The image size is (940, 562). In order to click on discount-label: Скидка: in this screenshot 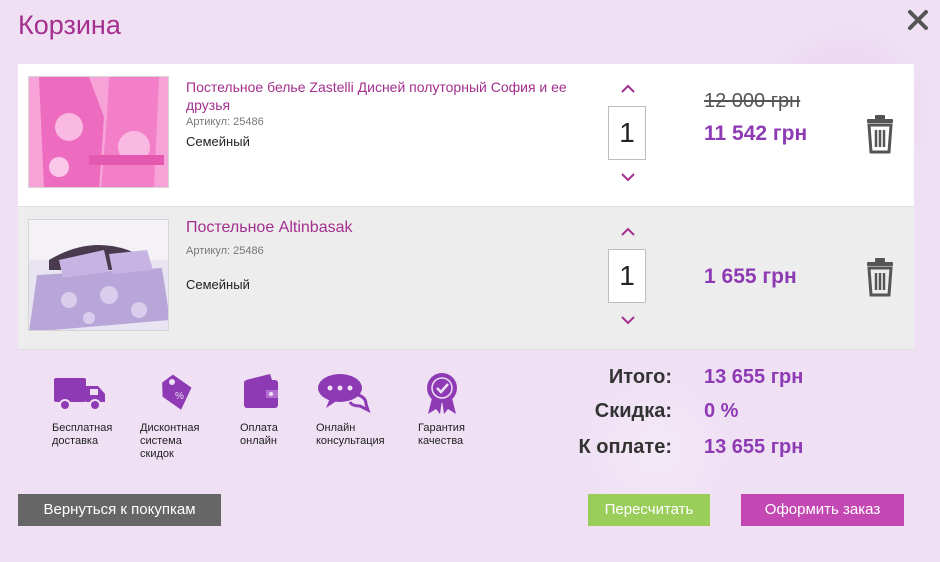, I will do `click(633, 411)`.